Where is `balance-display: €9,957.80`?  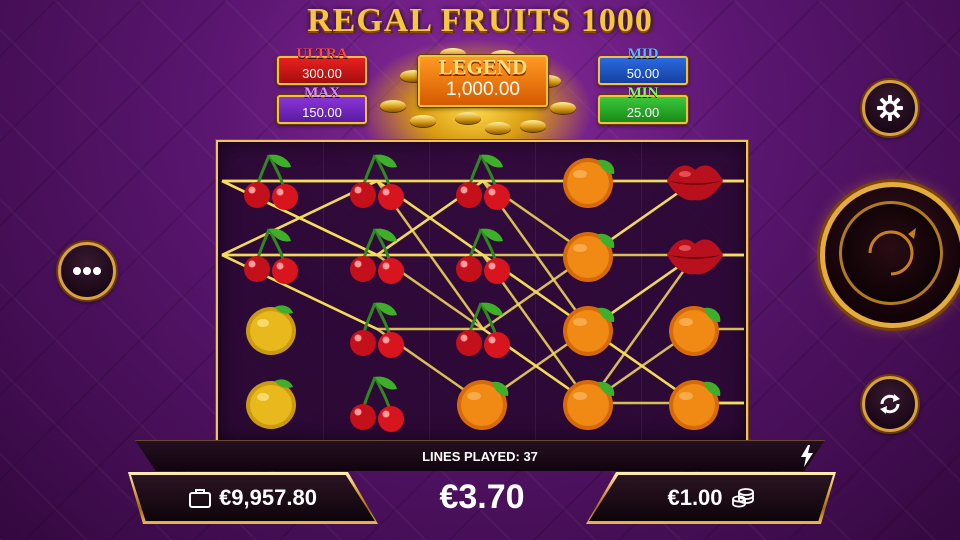 balance-display: €9,957.80 is located at coordinates (253, 498).